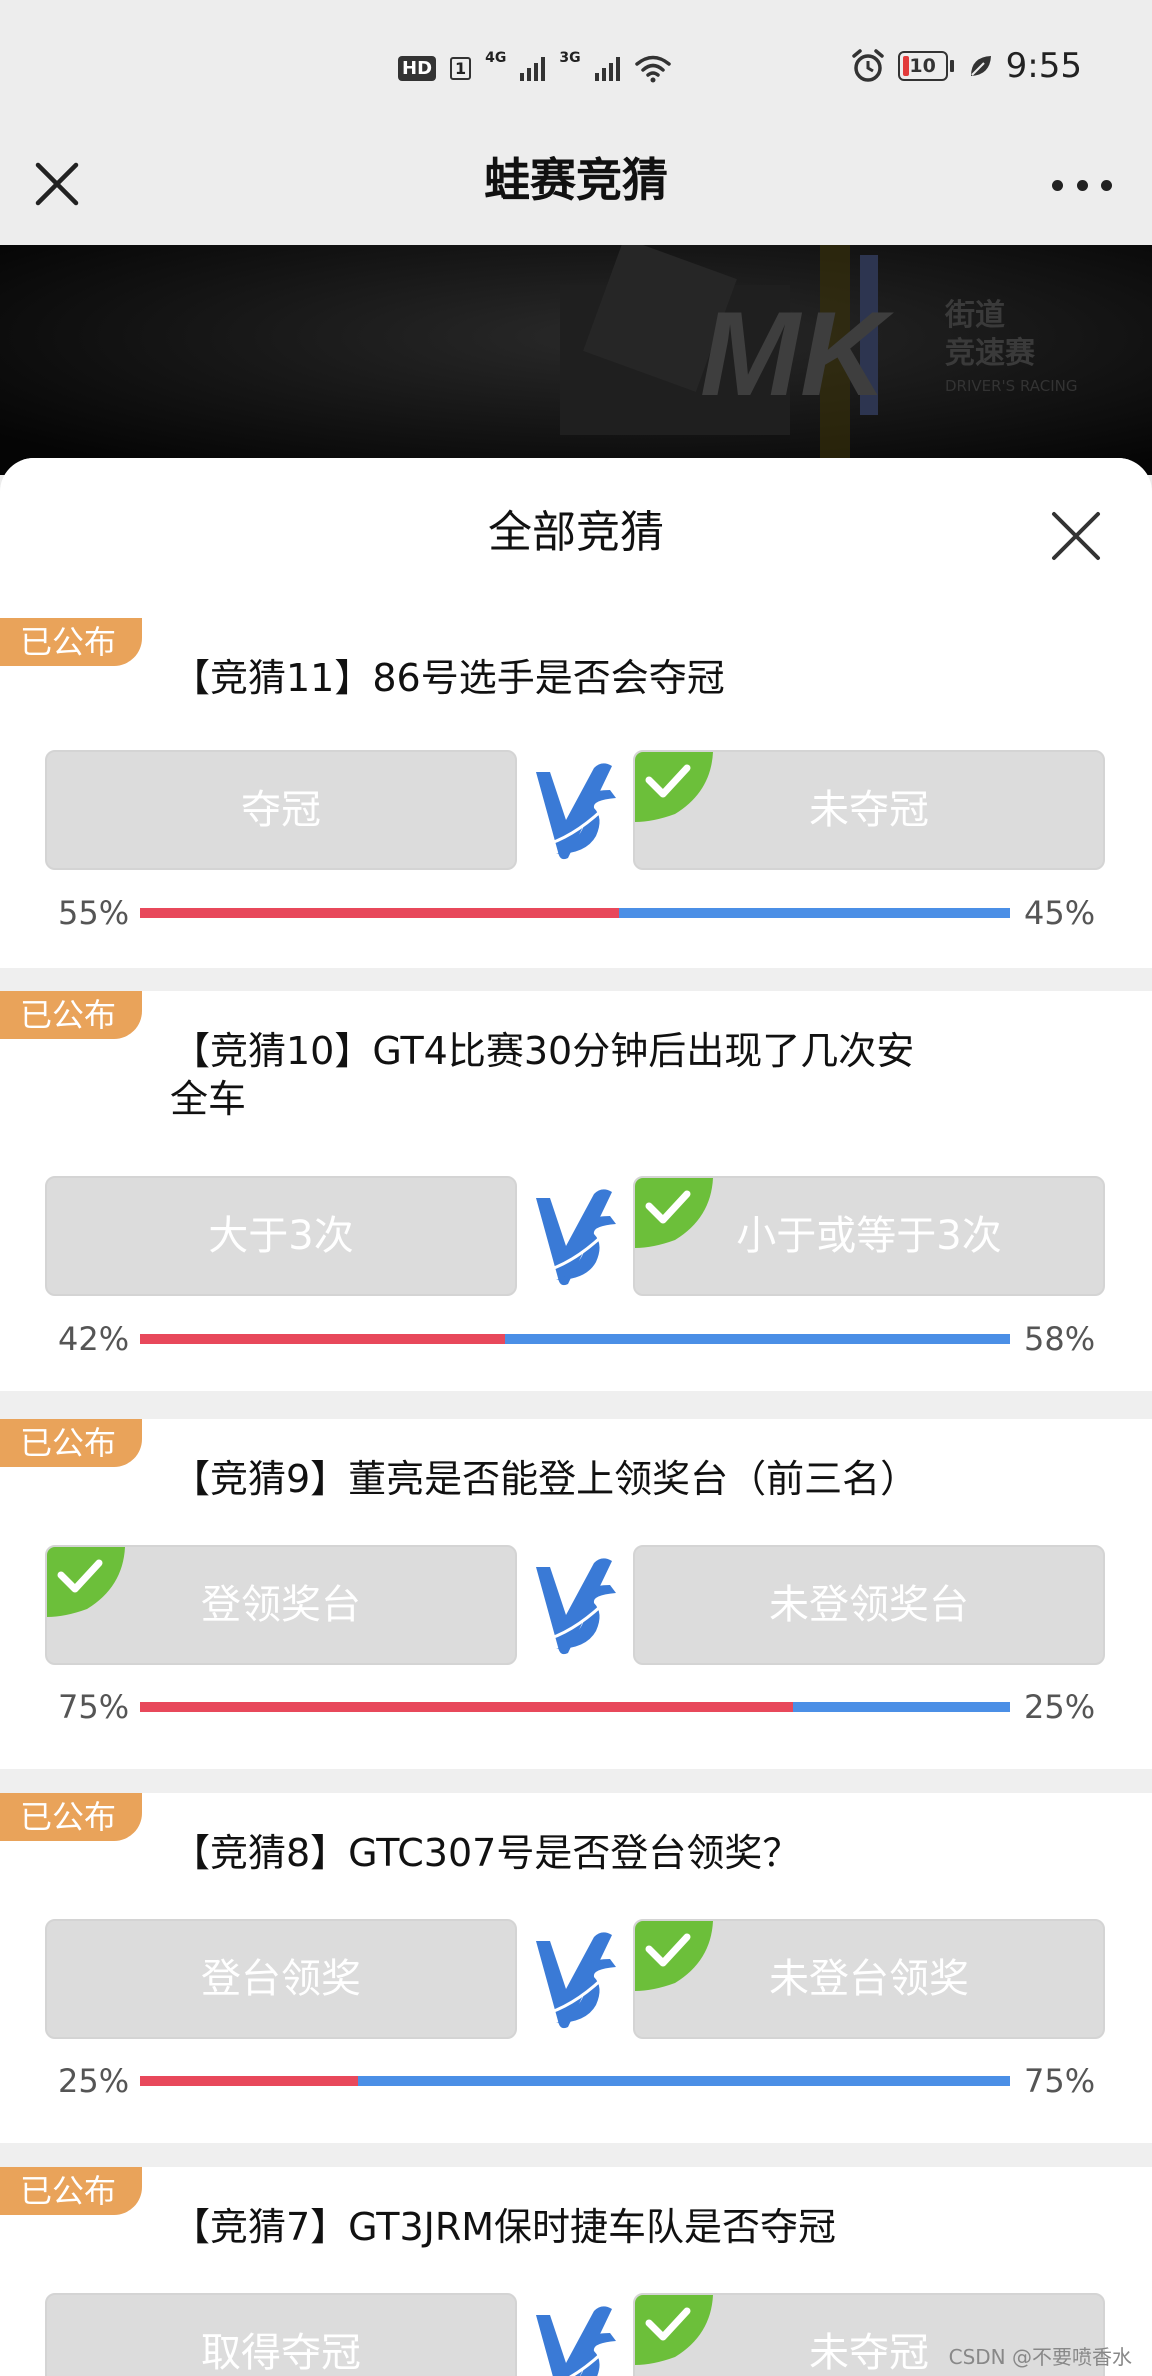 The height and width of the screenshot is (2376, 1152). What do you see at coordinates (1043, 66) in the screenshot?
I see `status-time: 9:55` at bounding box center [1043, 66].